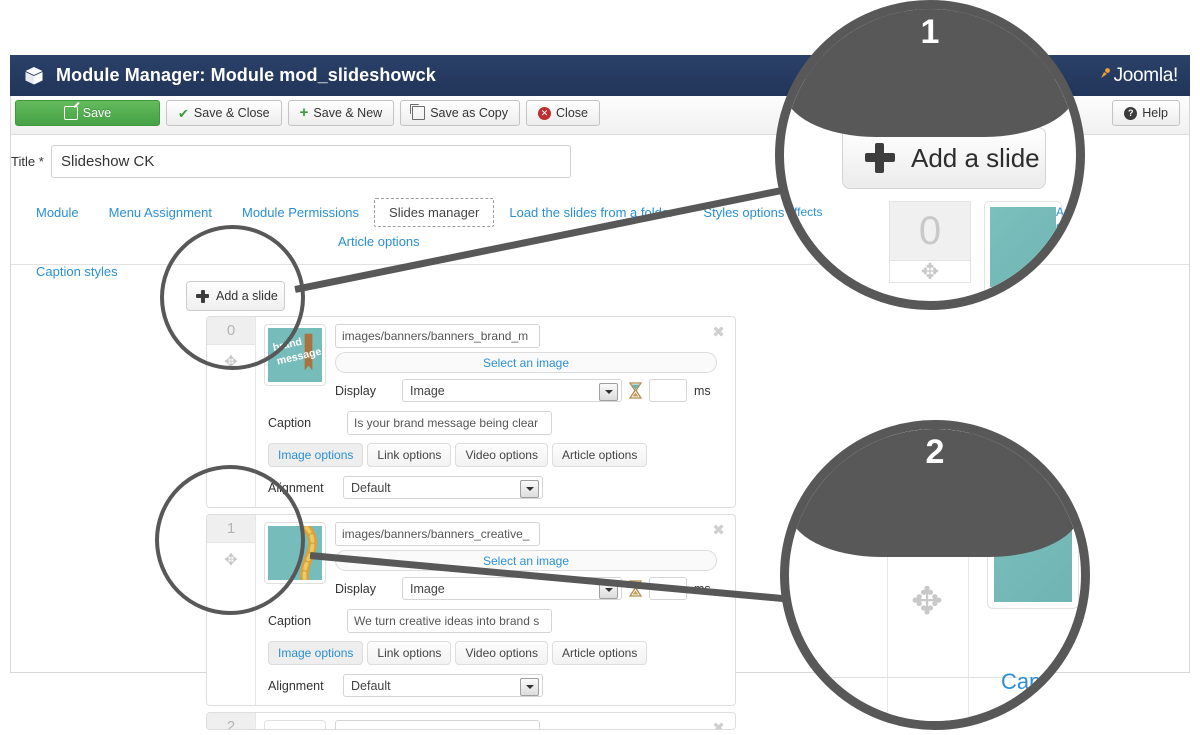 Image resolution: width=1200 pixels, height=735 pixels. Describe the element at coordinates (57, 212) in the screenshot. I see `tab-module: Module` at that location.